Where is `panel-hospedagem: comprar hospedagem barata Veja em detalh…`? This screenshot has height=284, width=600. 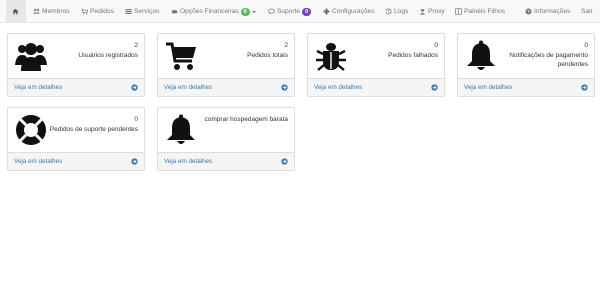 panel-hospedagem: comprar hospedagem barata Veja em detalh… is located at coordinates (226, 139).